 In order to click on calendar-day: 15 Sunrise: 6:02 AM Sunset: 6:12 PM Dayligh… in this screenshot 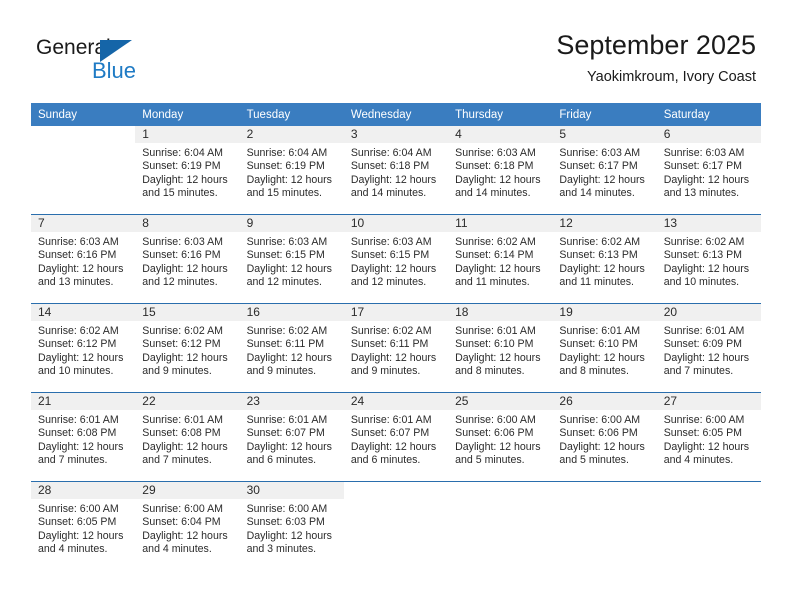, I will do `click(187, 348)`.